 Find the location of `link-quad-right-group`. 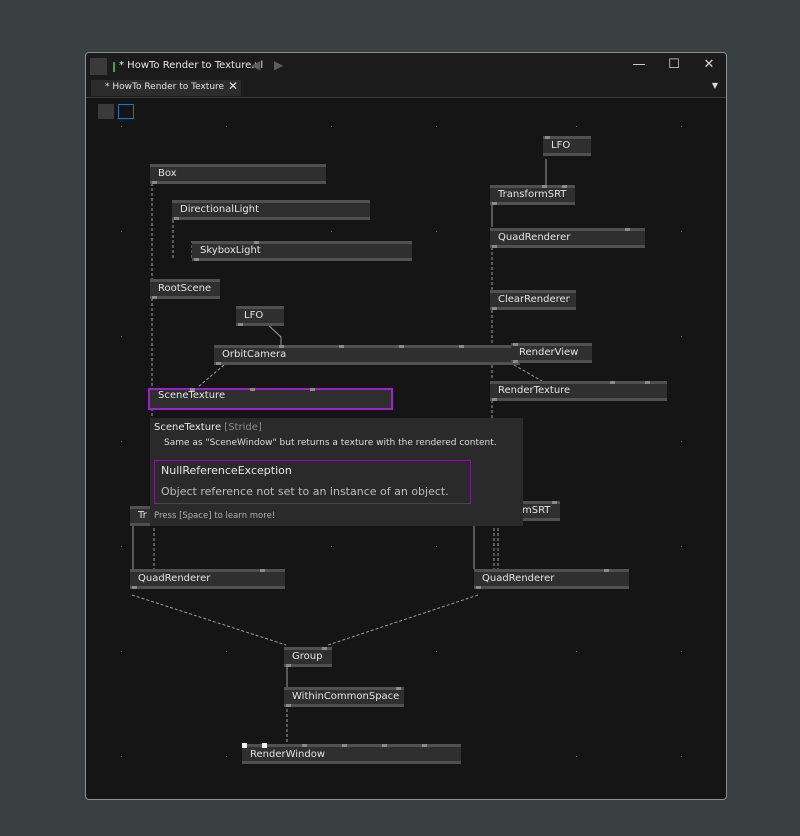

link-quad-right-group is located at coordinates (403, 620).